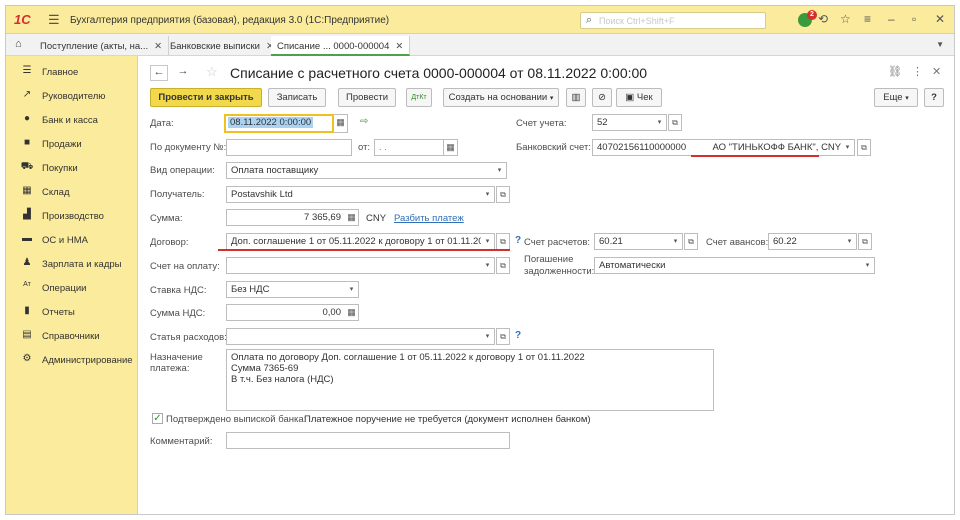  I want to click on tab-receipt: Поступление (акты, на... ✕, so click(102, 45).